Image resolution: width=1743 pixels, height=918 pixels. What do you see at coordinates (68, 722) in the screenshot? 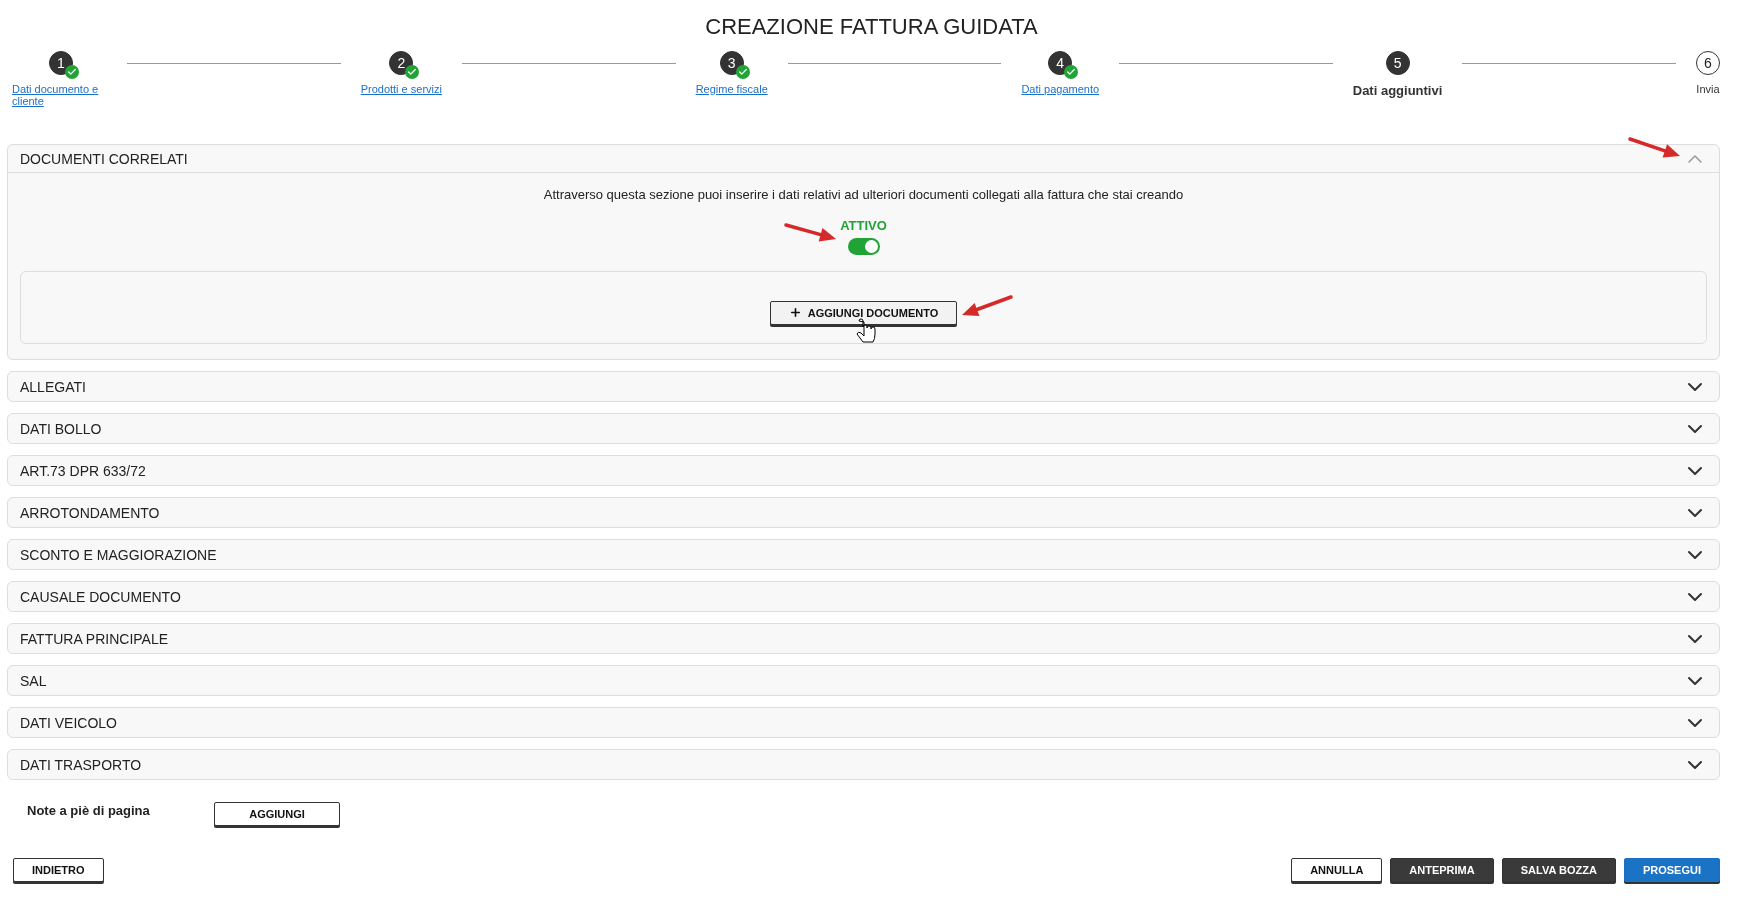
I see `section-title: DATI VEICOLO` at bounding box center [68, 722].